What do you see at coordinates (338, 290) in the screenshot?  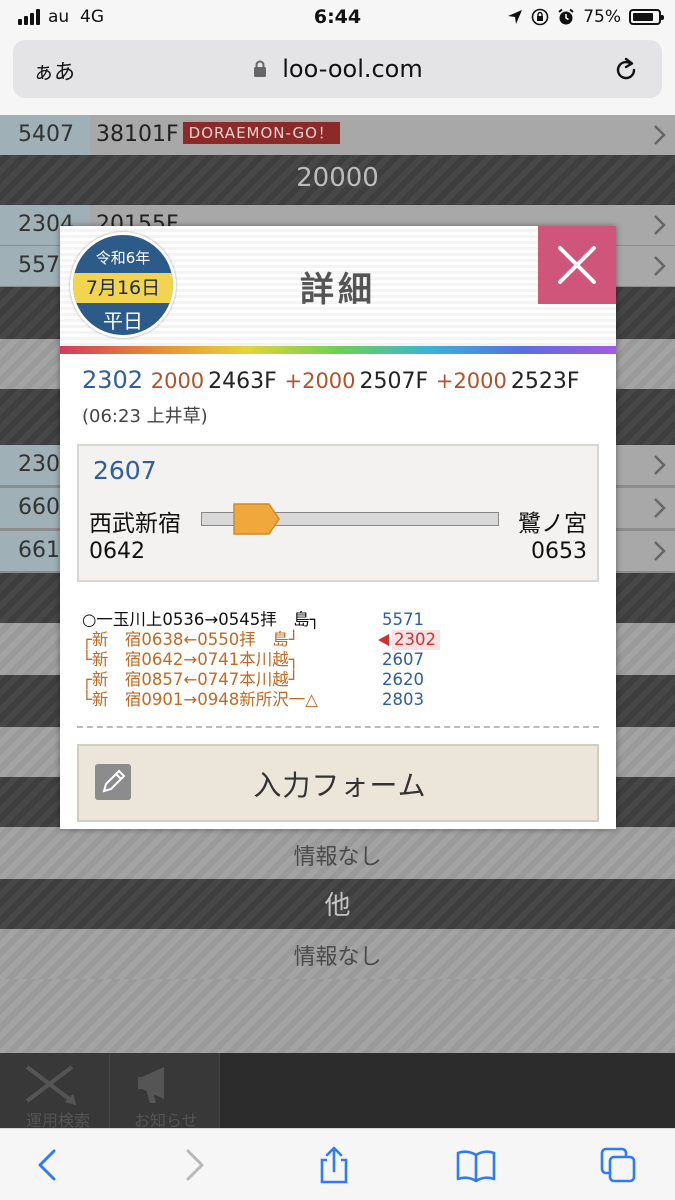 I see `modal-title: 詳細` at bounding box center [338, 290].